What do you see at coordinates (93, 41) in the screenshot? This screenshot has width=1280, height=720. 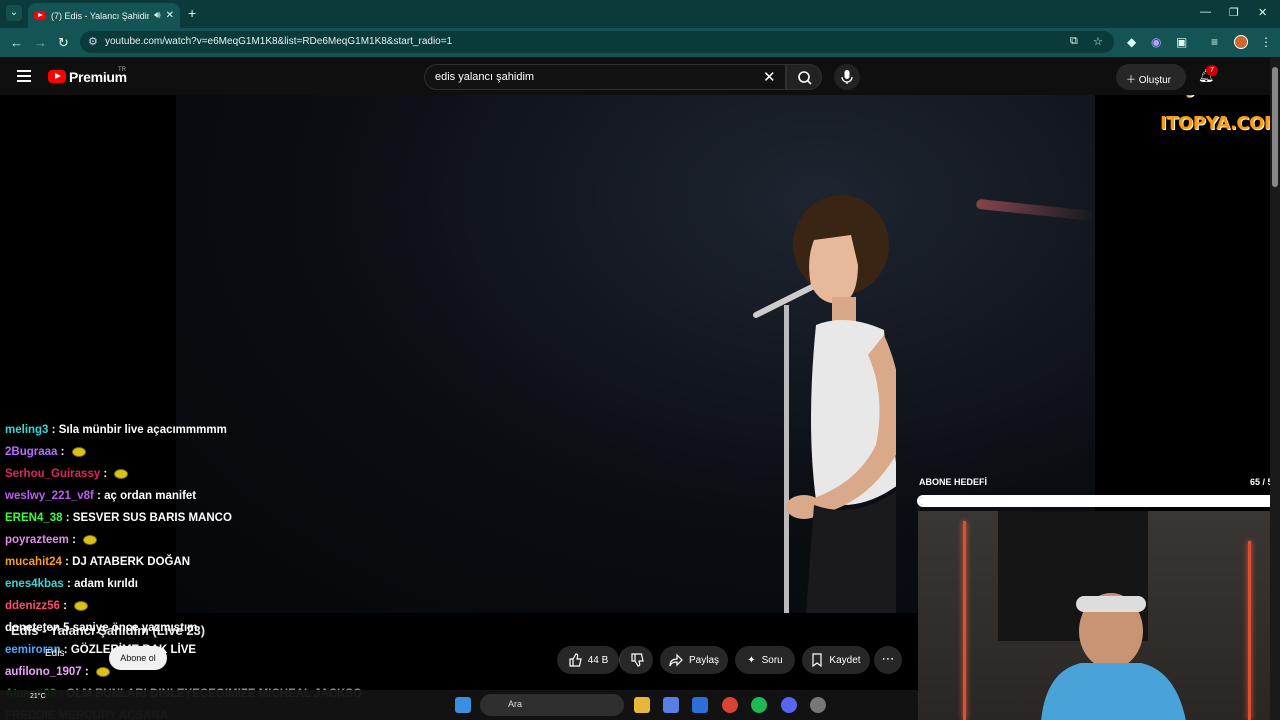 I see `site-info-icon: ⚙` at bounding box center [93, 41].